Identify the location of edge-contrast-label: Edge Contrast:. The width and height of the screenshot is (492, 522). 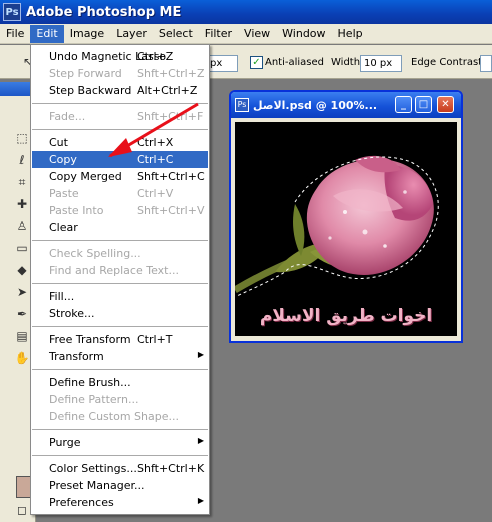
(448, 62).